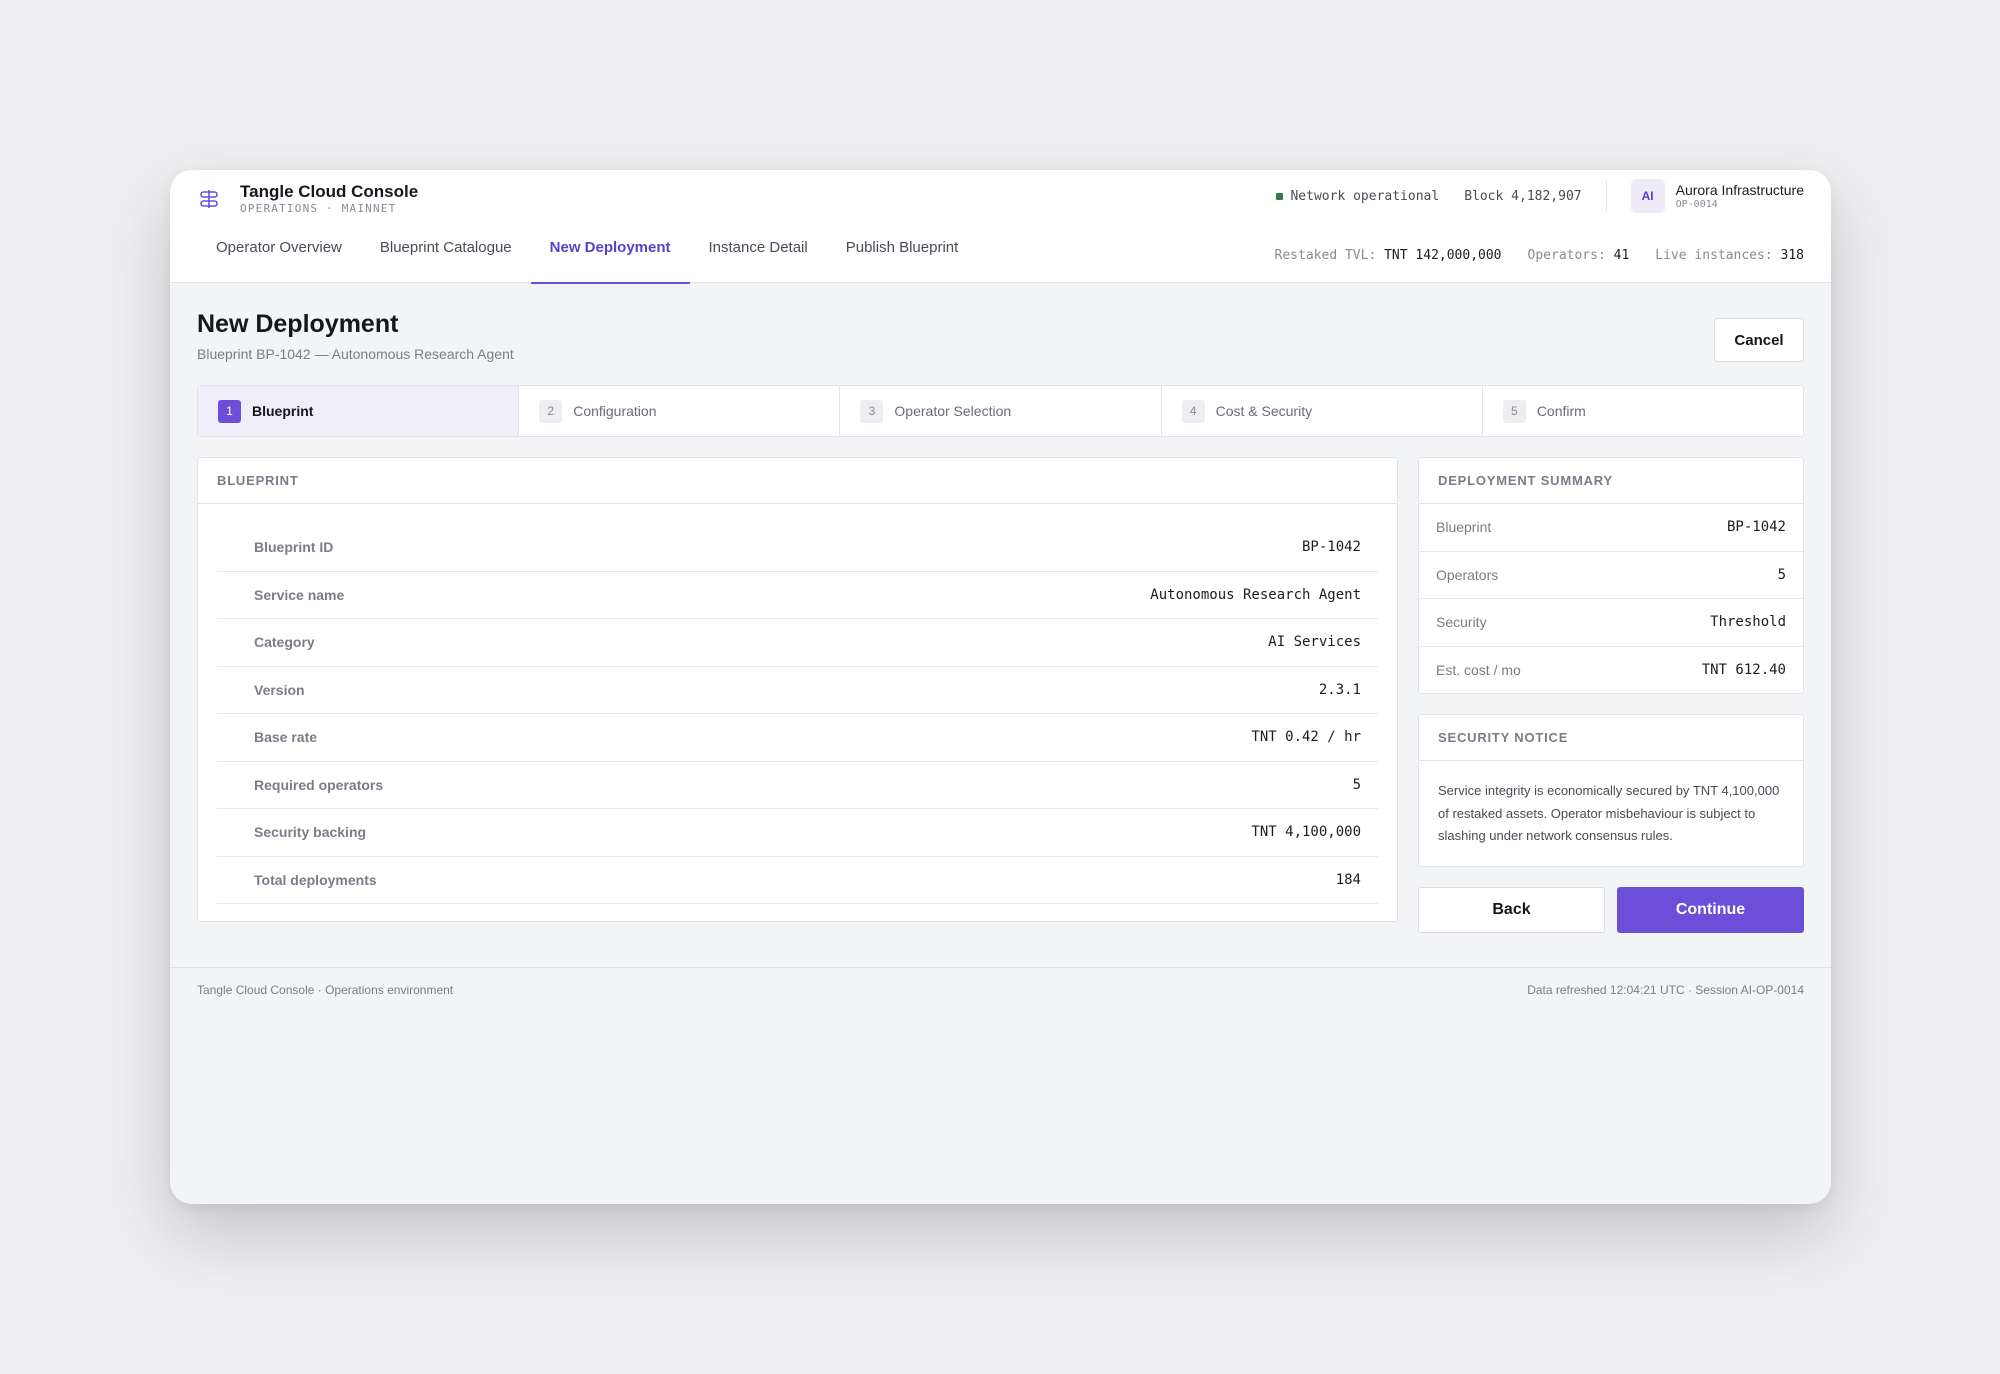 This screenshot has width=2000, height=1374. Describe the element at coordinates (1255, 594) in the screenshot. I see `detail-value: Autonomous Research Agent` at that location.